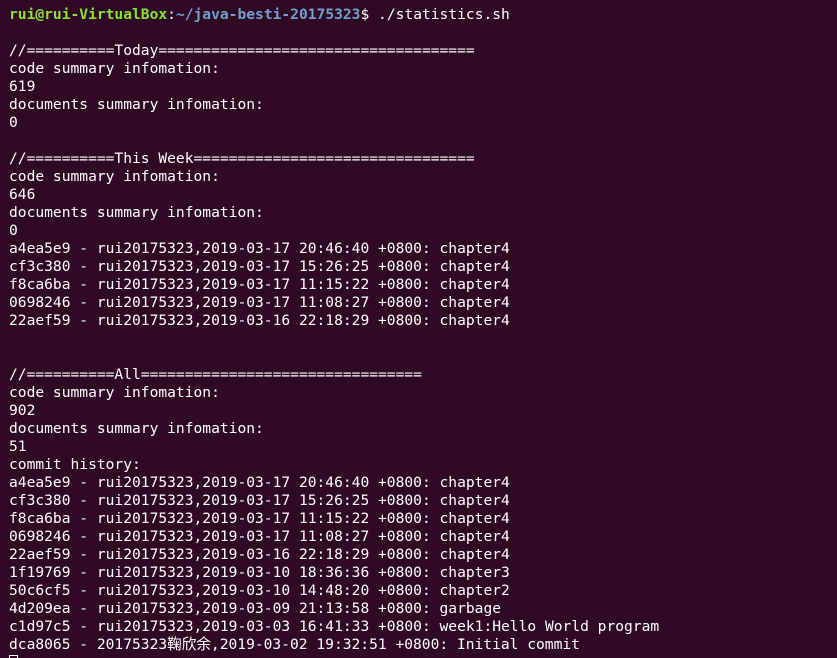 This screenshot has height=658, width=837. Describe the element at coordinates (75, 464) in the screenshot. I see `output-line: commit history:` at that location.